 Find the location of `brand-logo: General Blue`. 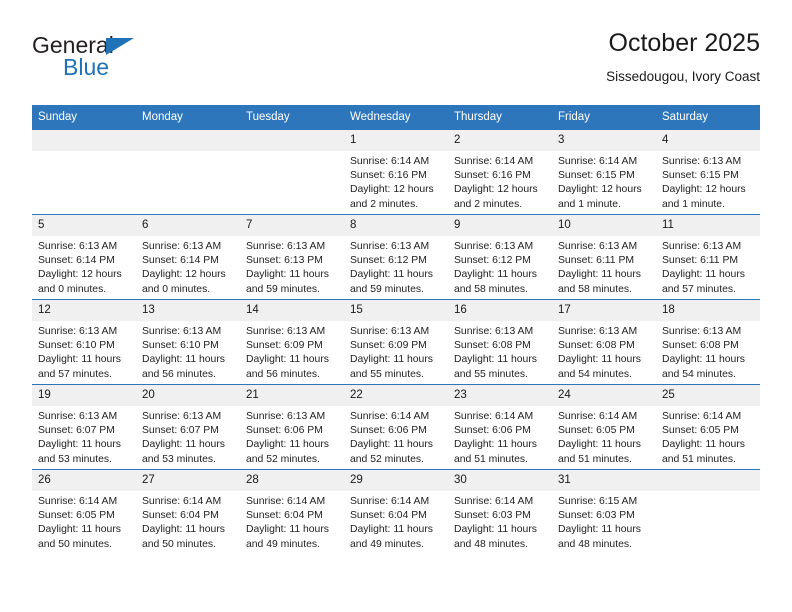

brand-logo: General Blue is located at coordinates (132, 60).